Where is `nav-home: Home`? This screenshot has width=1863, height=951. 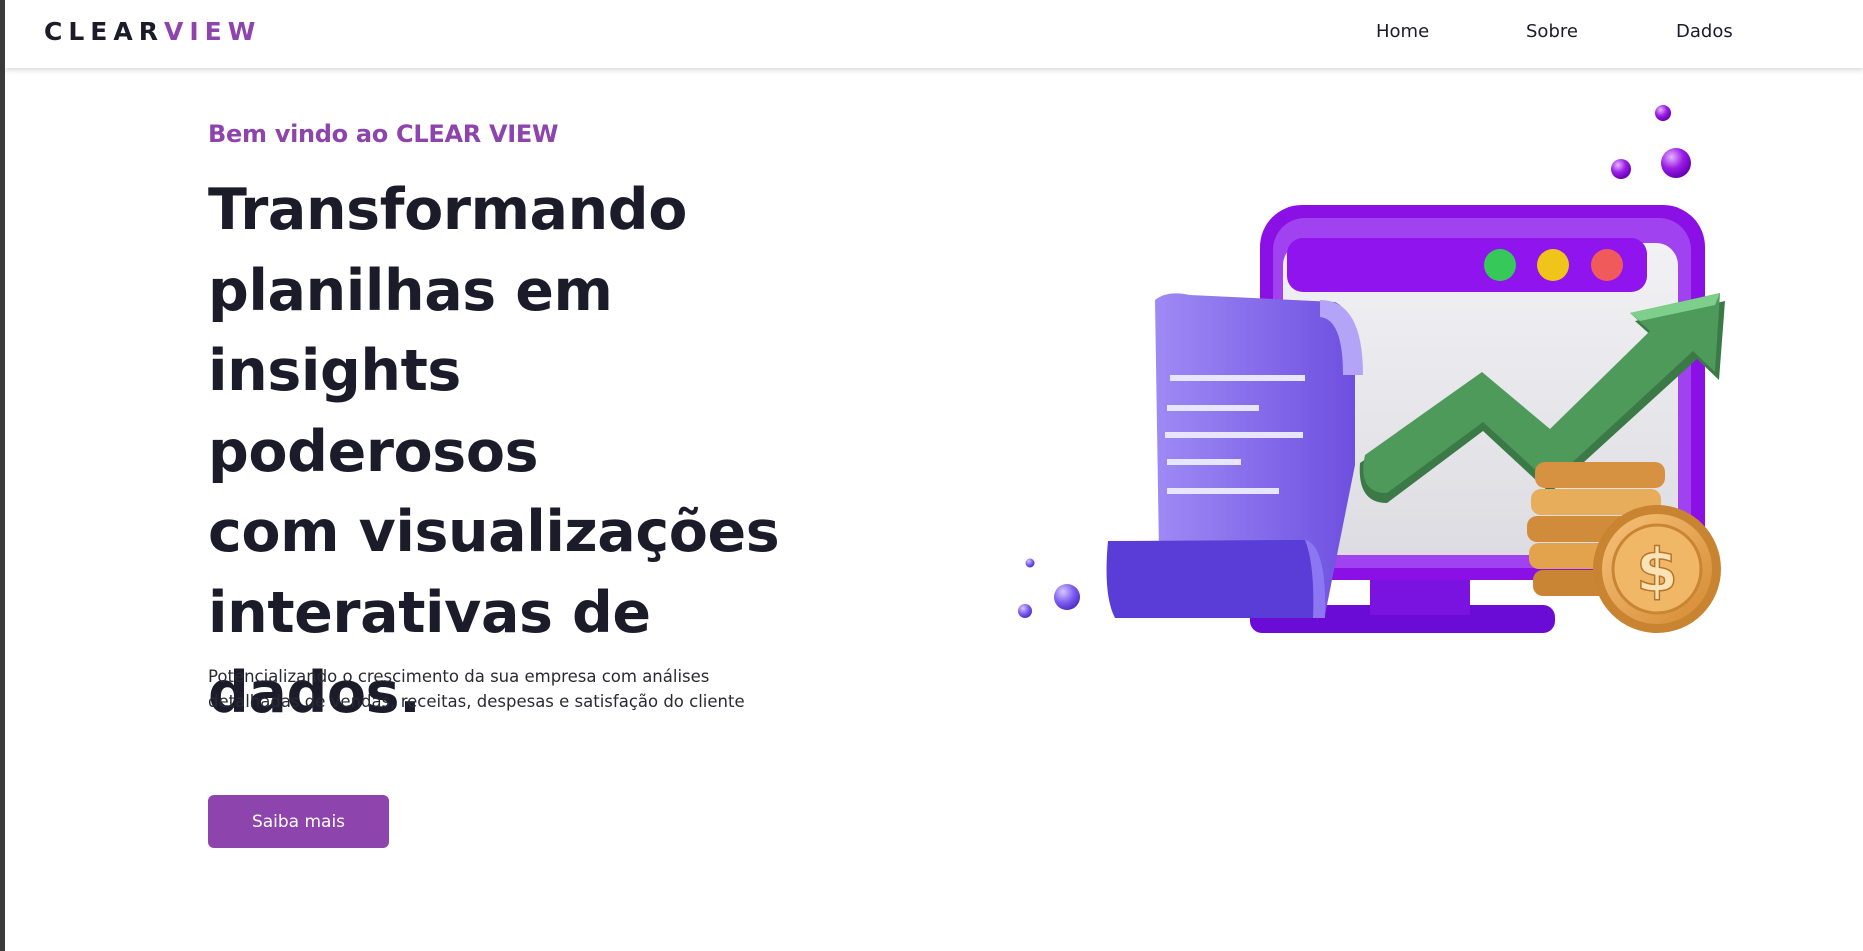 nav-home: Home is located at coordinates (1402, 31).